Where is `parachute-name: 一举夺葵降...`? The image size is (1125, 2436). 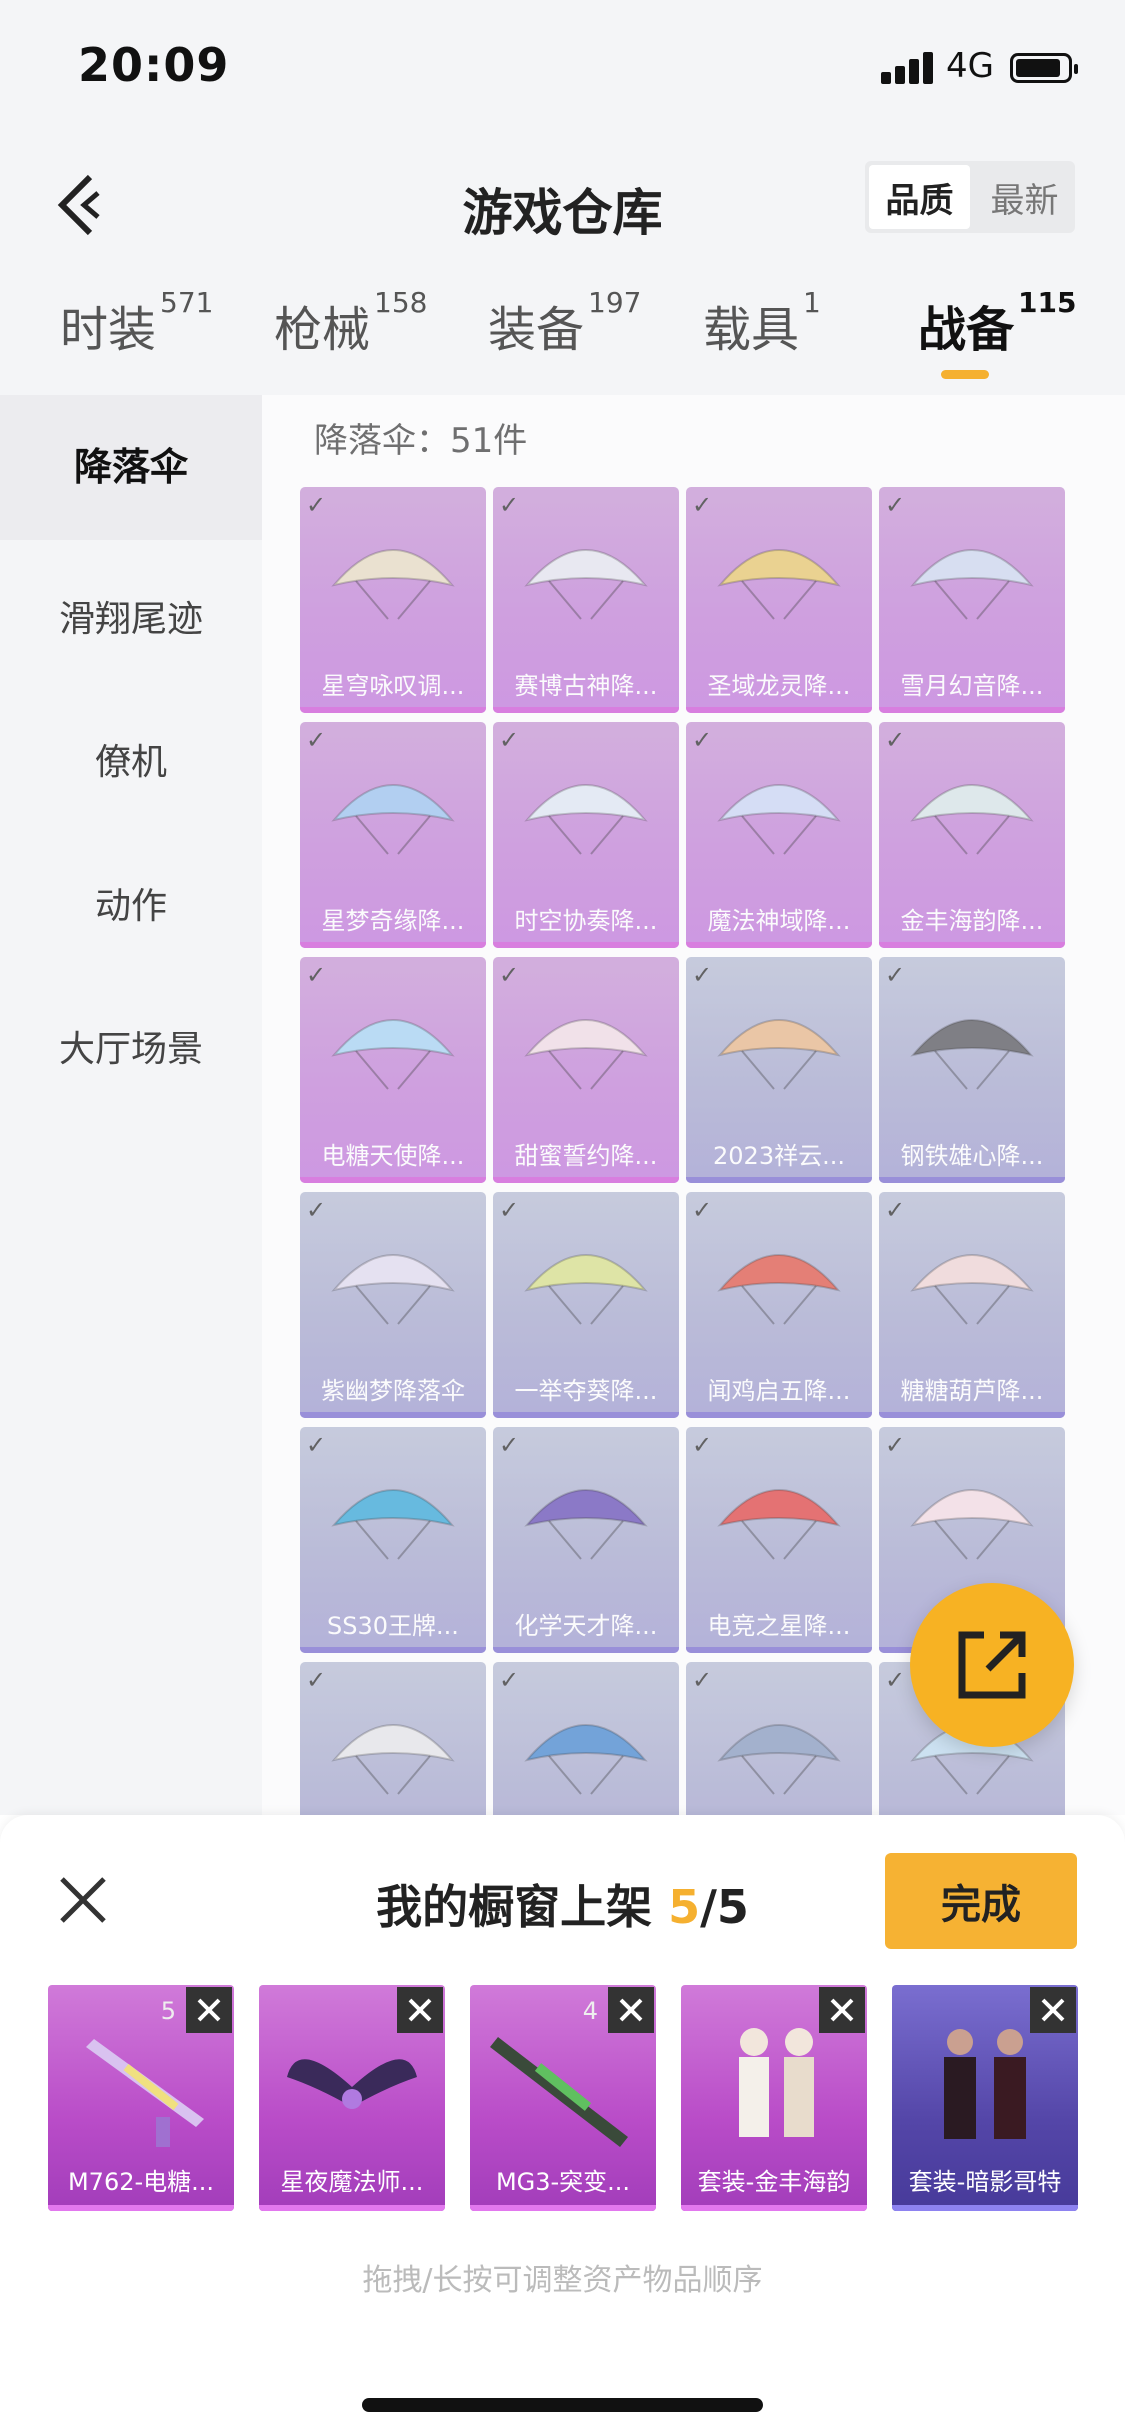
parachute-name: 一举夺葵降... is located at coordinates (586, 1391).